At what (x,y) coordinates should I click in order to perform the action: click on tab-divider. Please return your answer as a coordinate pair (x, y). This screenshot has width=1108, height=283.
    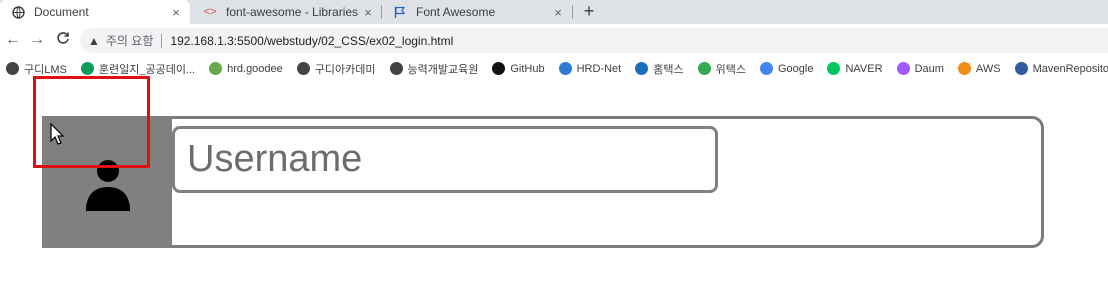
    Looking at the image, I should click on (572, 12).